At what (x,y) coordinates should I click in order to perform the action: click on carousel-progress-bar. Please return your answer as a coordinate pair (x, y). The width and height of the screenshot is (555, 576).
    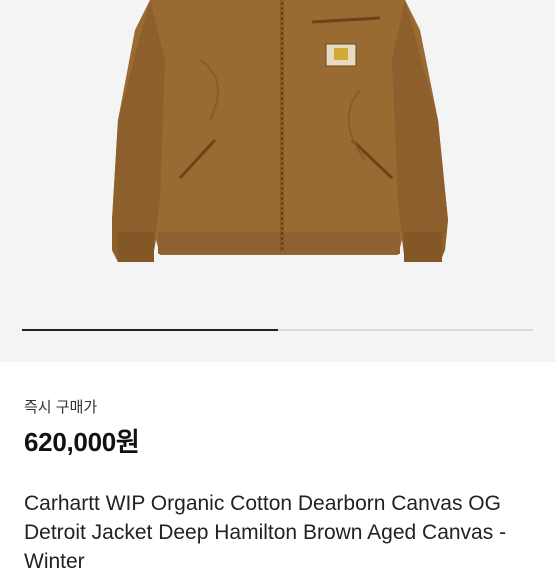
    Looking at the image, I should click on (277, 330).